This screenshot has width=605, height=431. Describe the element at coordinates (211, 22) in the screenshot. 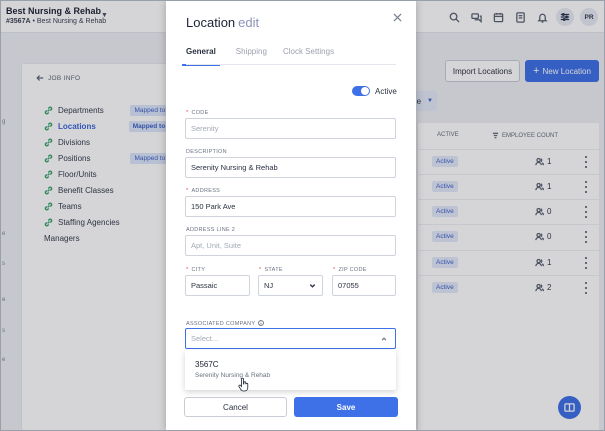

I see `modal-title-text: Location` at that location.